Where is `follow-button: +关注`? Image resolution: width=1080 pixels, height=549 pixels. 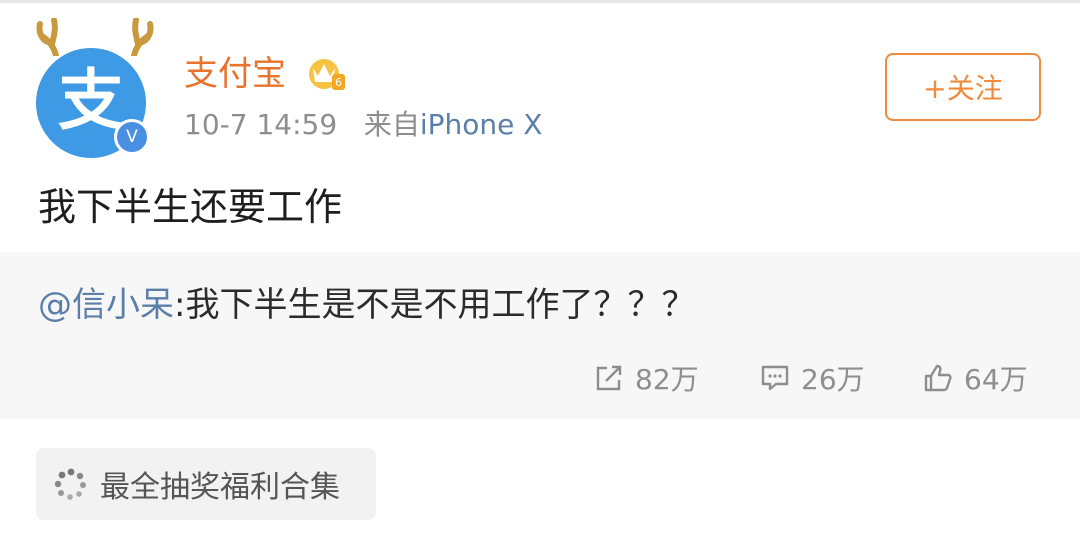 follow-button: +关注 is located at coordinates (963, 87).